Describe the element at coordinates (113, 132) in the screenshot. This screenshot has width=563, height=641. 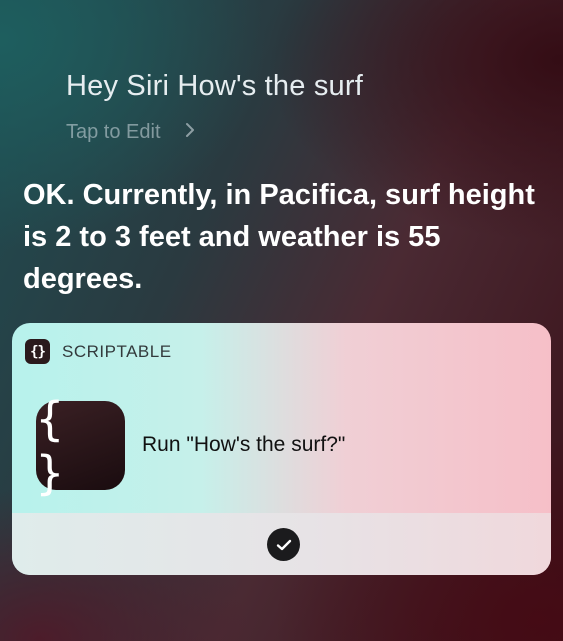
I see `tap-to-edit-label: Tap to Edit` at that location.